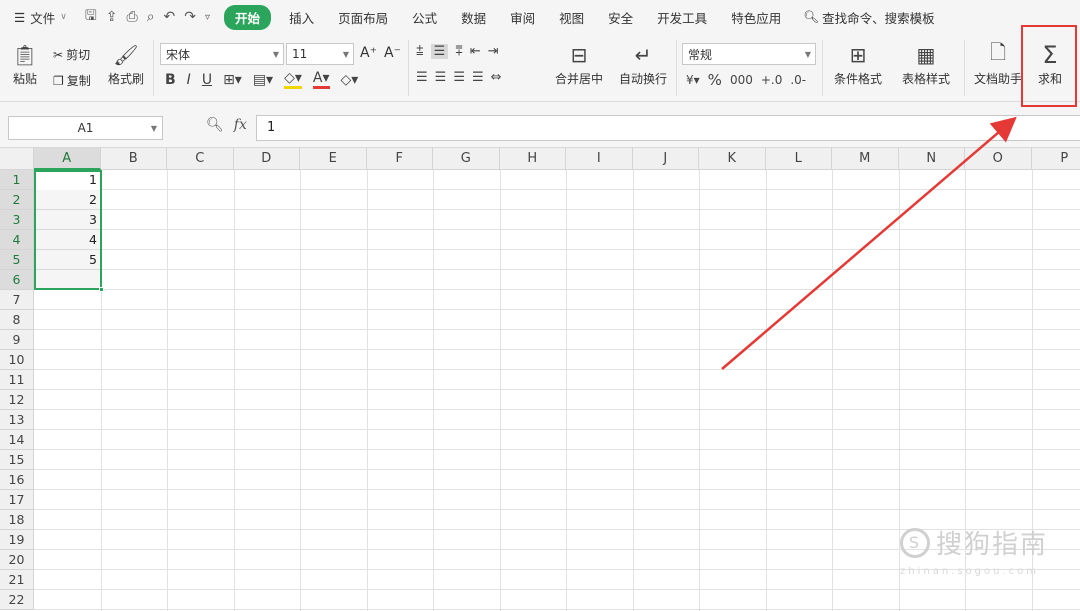 This screenshot has height=611, width=1080. Describe the element at coordinates (998, 63) in the screenshot. I see `doc-assistant-button: 🗋 文档助手` at that location.